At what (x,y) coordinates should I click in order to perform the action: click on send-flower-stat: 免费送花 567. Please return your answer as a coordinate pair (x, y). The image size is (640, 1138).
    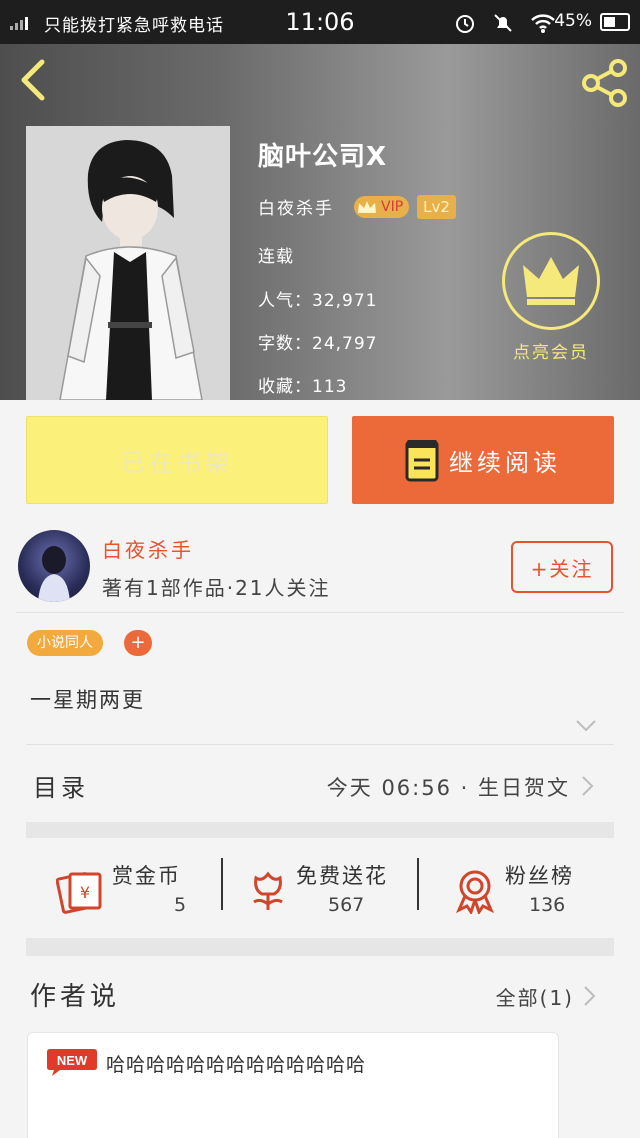
    Looking at the image, I should click on (329, 888).